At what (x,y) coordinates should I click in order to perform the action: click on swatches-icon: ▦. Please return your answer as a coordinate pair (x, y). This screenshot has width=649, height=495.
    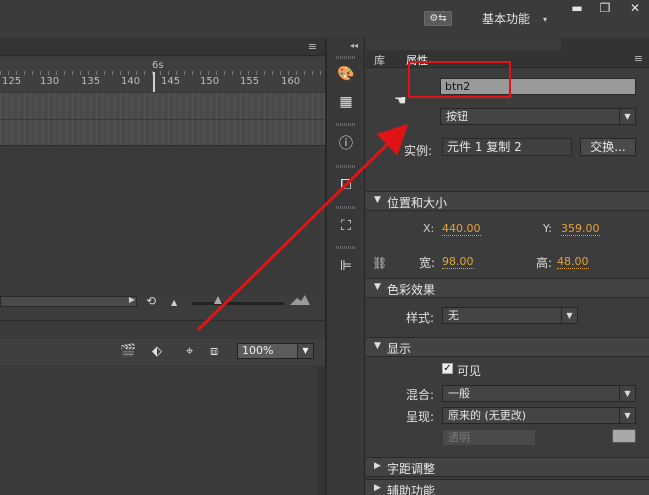
    Looking at the image, I should click on (346, 102).